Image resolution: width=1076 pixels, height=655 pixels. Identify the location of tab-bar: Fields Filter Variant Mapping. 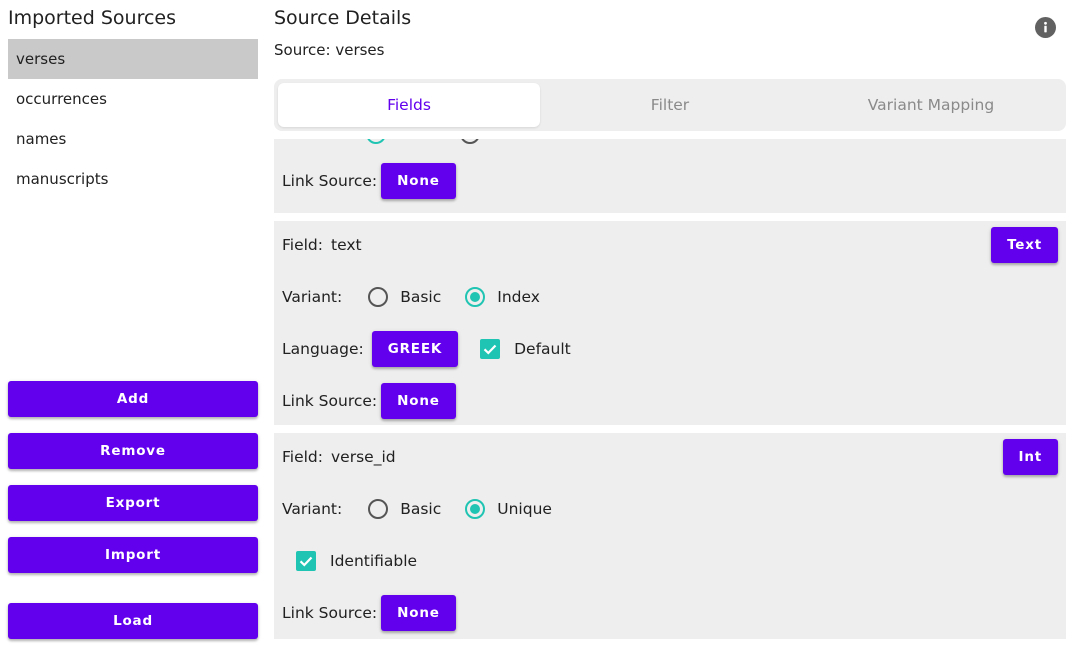
(670, 105).